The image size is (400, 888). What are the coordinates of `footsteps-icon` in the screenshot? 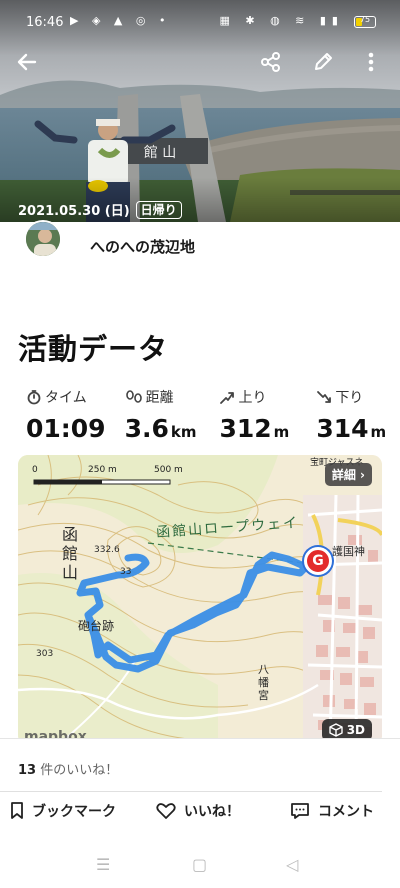 It's located at (133, 396).